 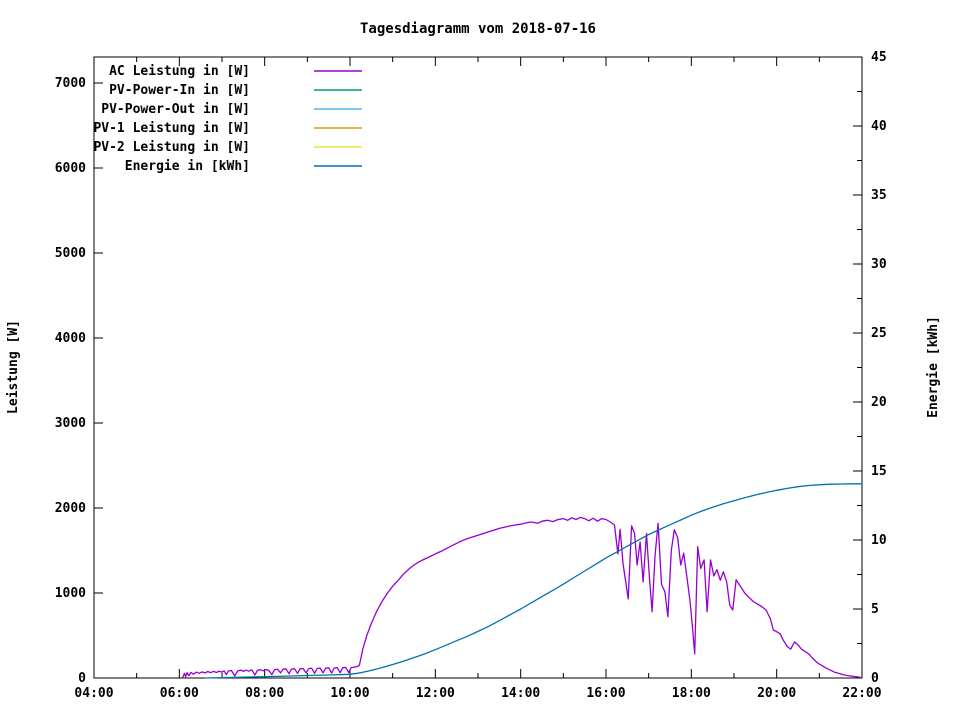 What do you see at coordinates (264, 693) in the screenshot?
I see `x-tick-label: 08:00` at bounding box center [264, 693].